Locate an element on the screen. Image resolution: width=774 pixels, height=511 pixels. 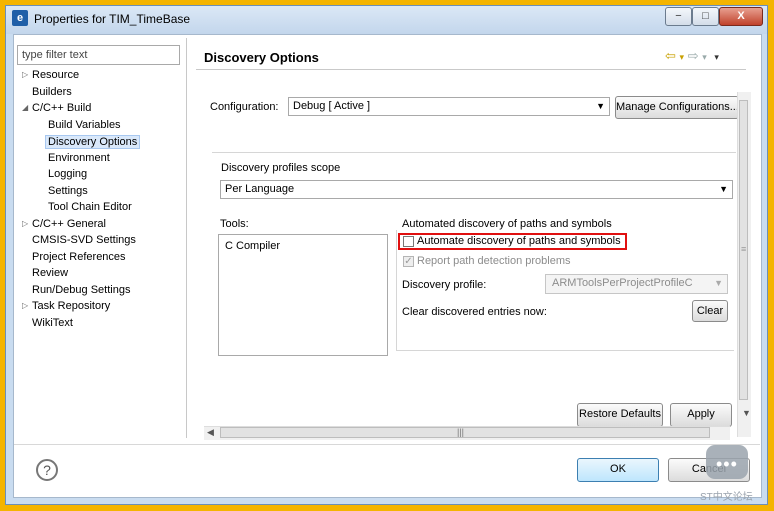
highlight-box is located at coordinates (512, 241).